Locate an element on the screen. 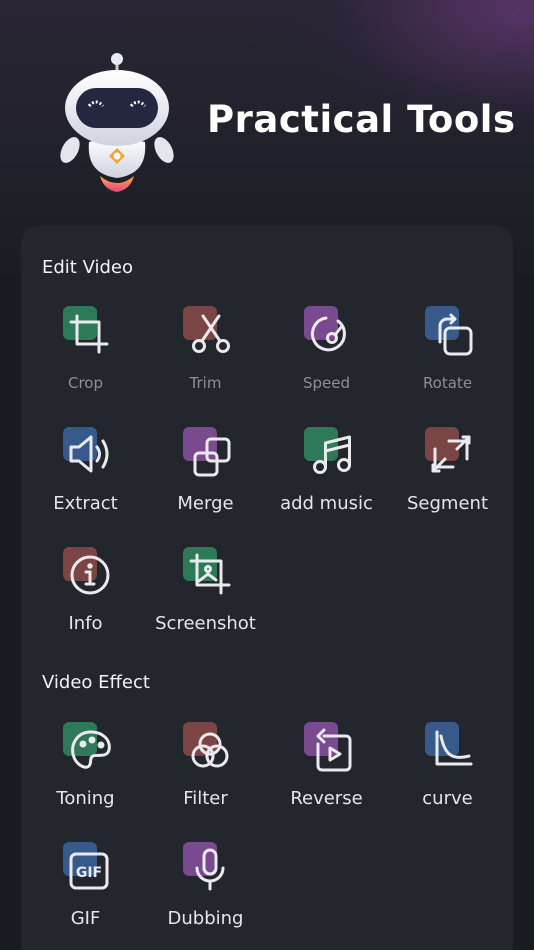  tool-label: add music is located at coordinates (326, 503).